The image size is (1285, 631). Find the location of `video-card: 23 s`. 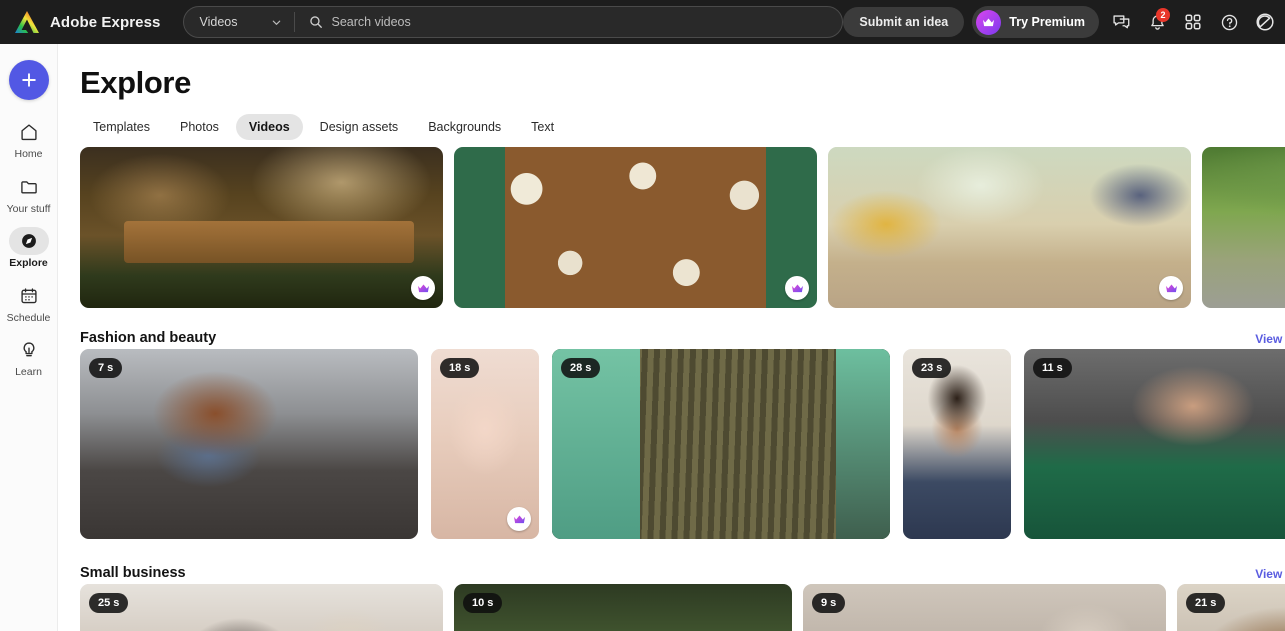

video-card: 23 s is located at coordinates (957, 444).